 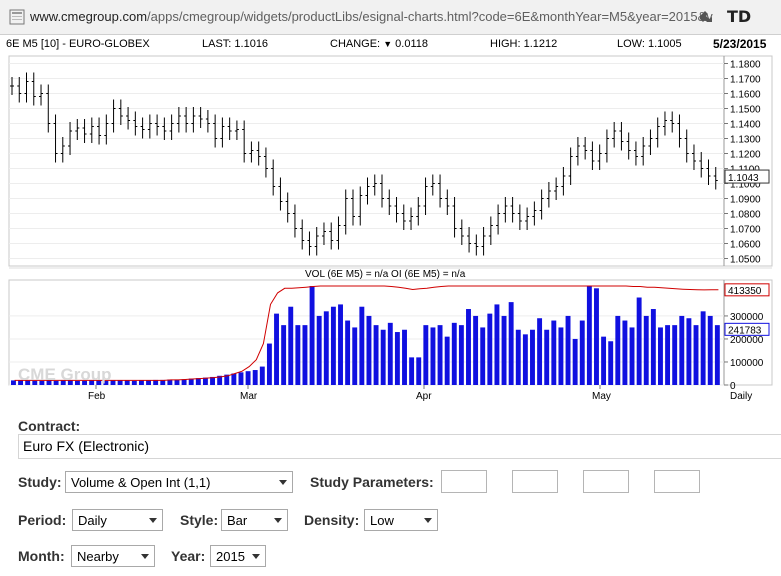 What do you see at coordinates (399, 446) in the screenshot?
I see `contract-field: Euro FX (Electronic)` at bounding box center [399, 446].